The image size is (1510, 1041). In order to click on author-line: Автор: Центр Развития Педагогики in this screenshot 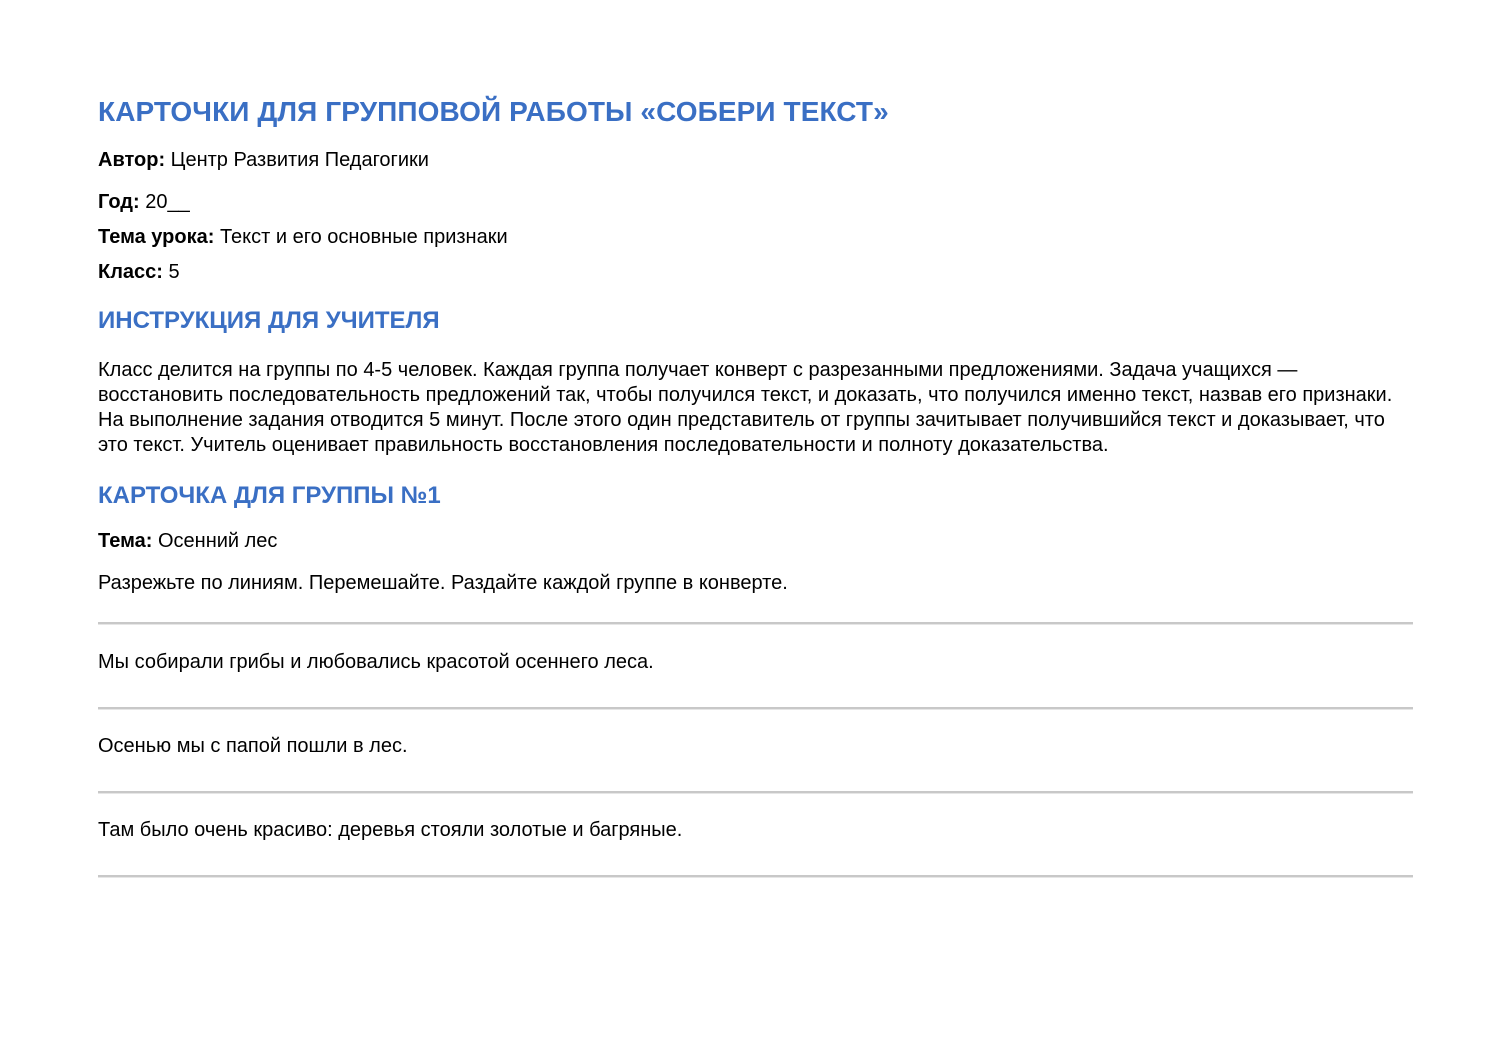, I will do `click(755, 160)`.